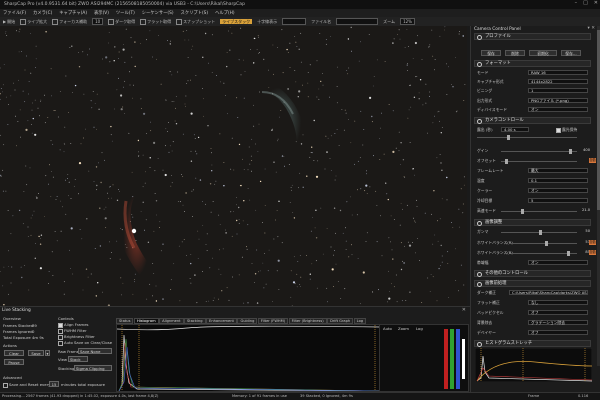 The height and width of the screenshot is (400, 600). I want to click on clear-button: Clear, so click(14, 353).